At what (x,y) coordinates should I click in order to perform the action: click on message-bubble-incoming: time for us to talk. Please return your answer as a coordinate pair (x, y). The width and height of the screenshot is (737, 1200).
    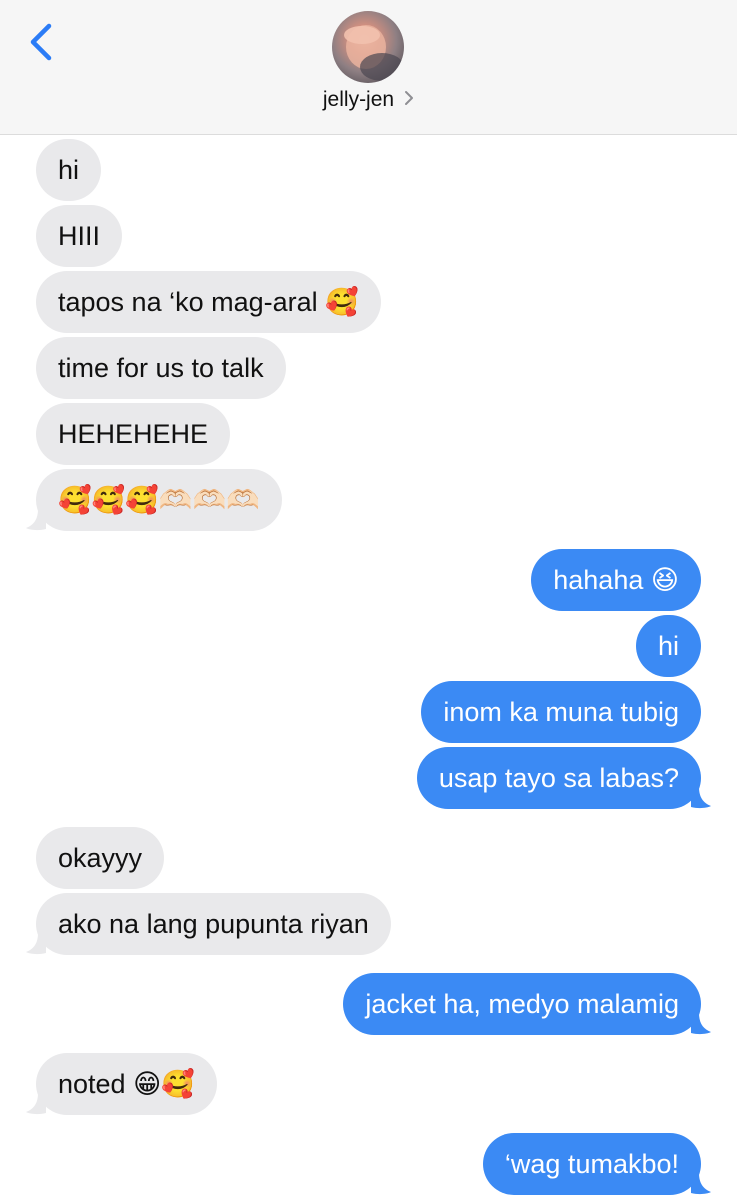
    Looking at the image, I should click on (161, 368).